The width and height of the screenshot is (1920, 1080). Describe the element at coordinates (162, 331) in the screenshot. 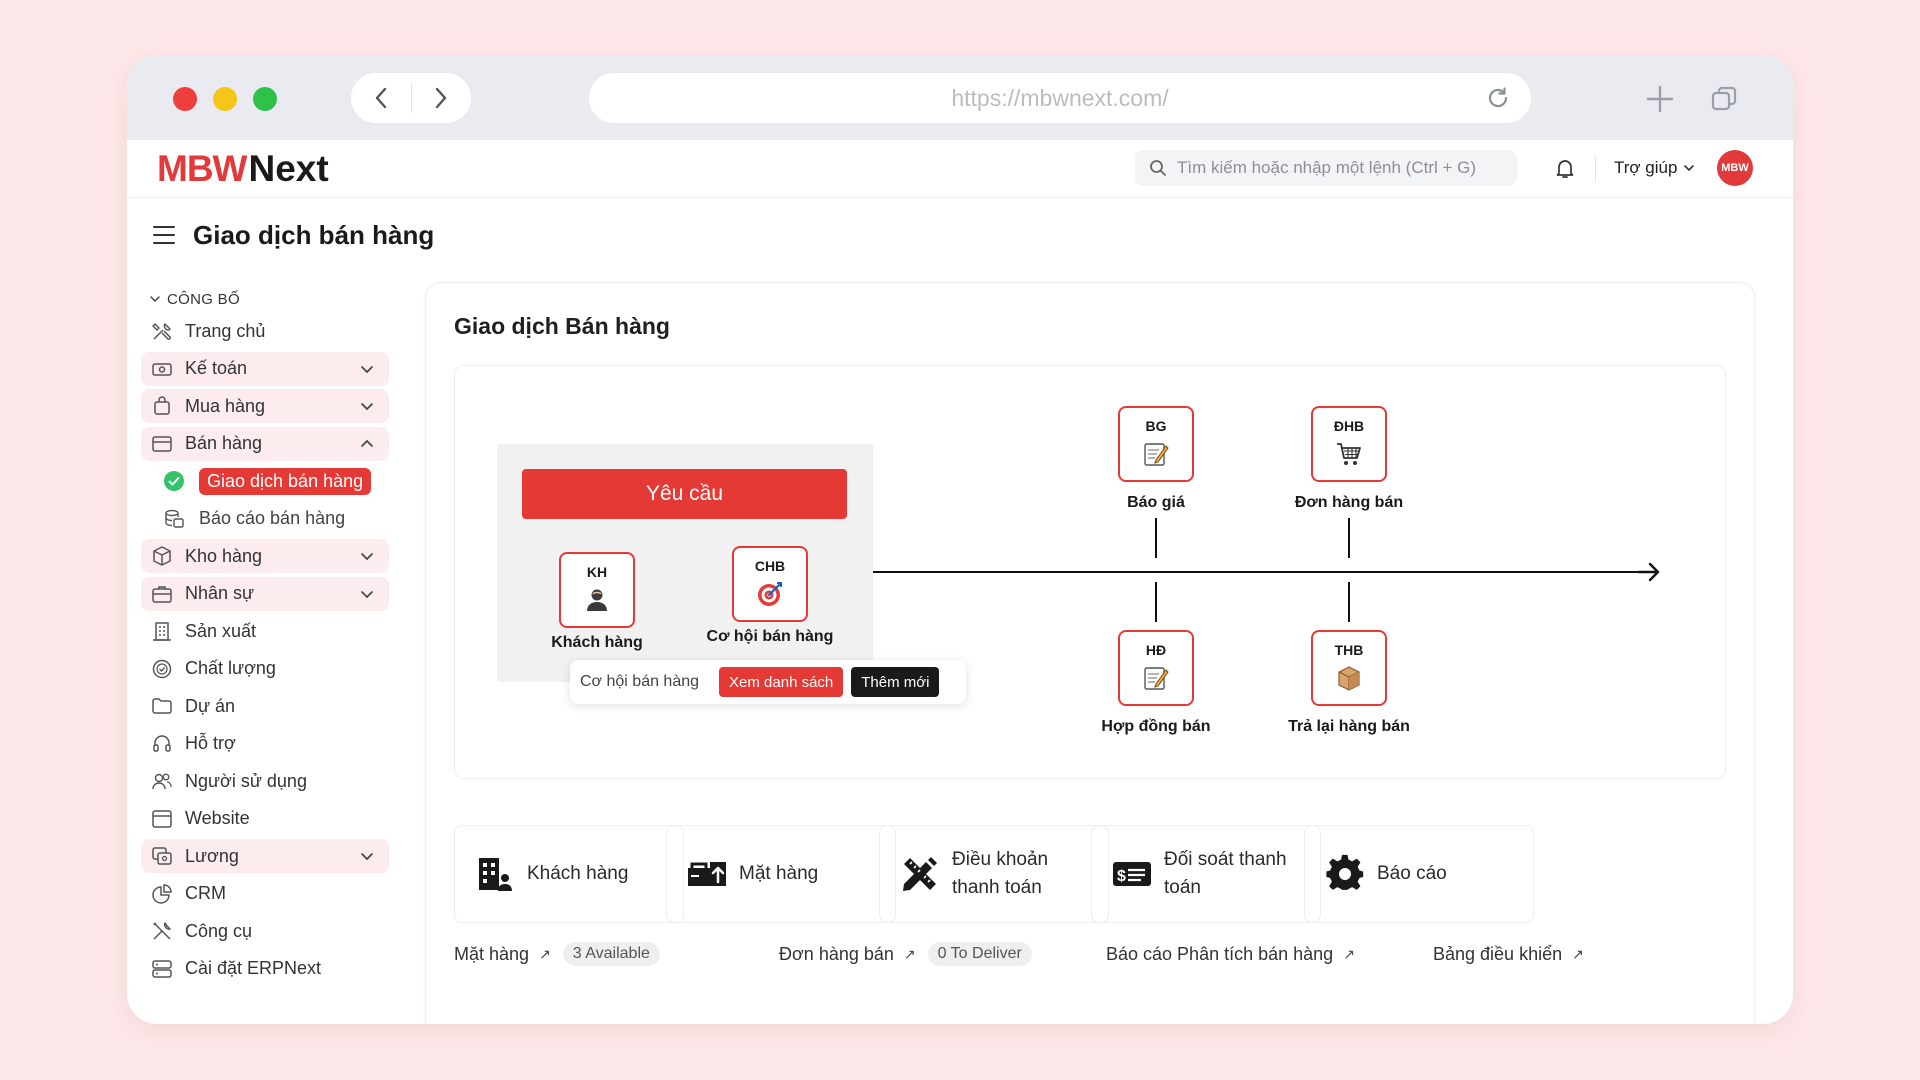

I see `tools-icon` at that location.